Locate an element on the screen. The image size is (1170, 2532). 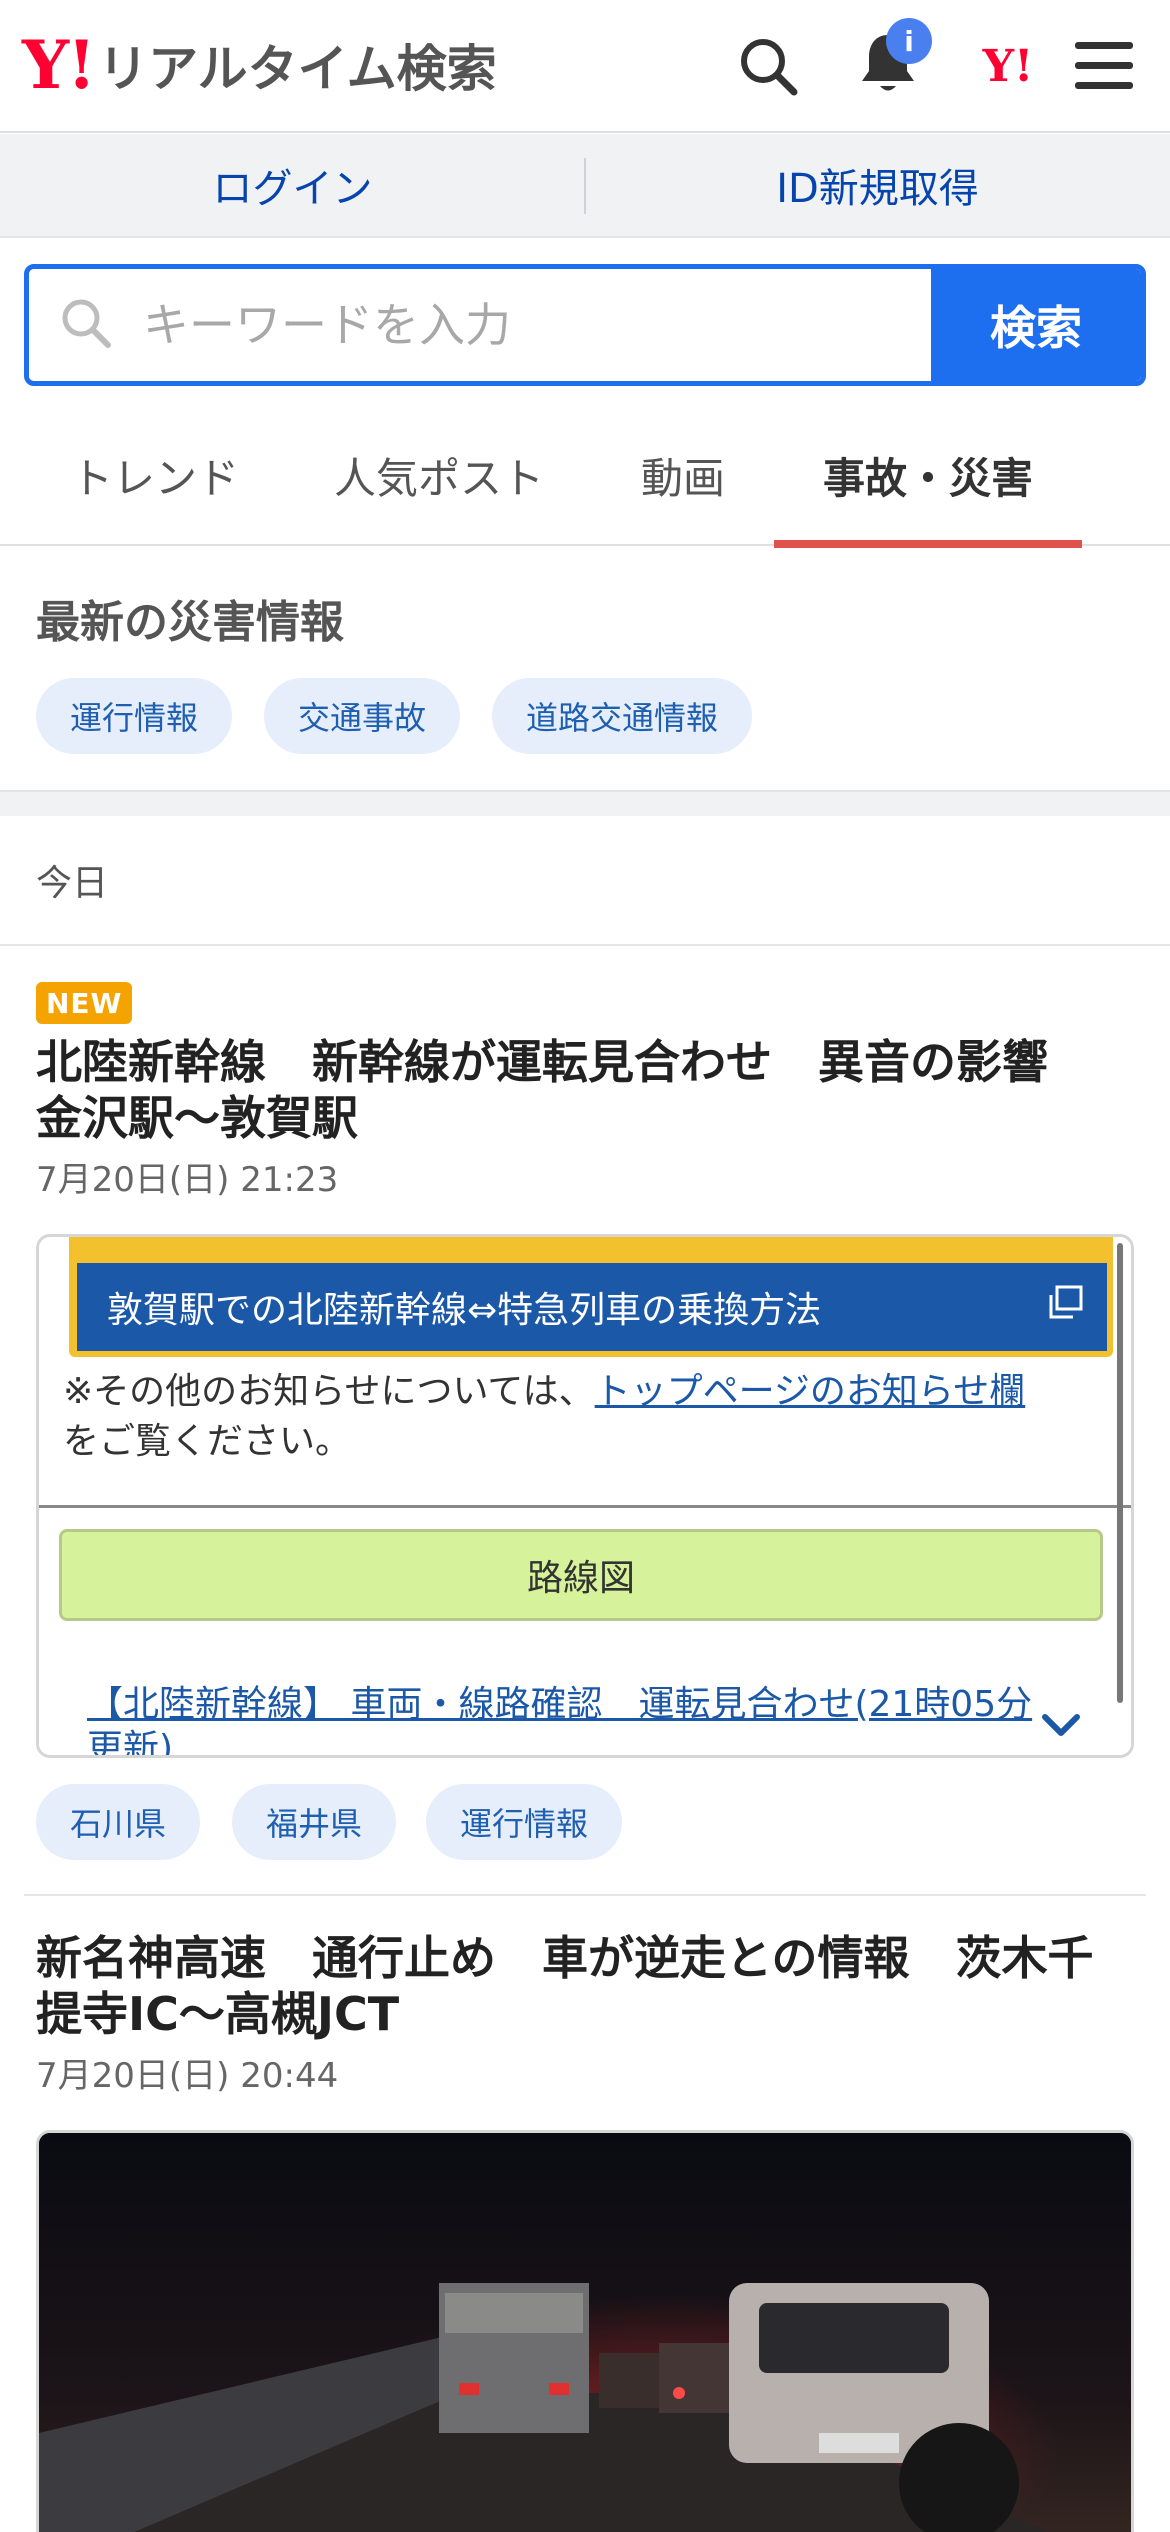
status-update-link: 【北陸新幹線】 車両・線路確認 運転見合わせ(21時05分更新) is located at coordinates (560, 1721).